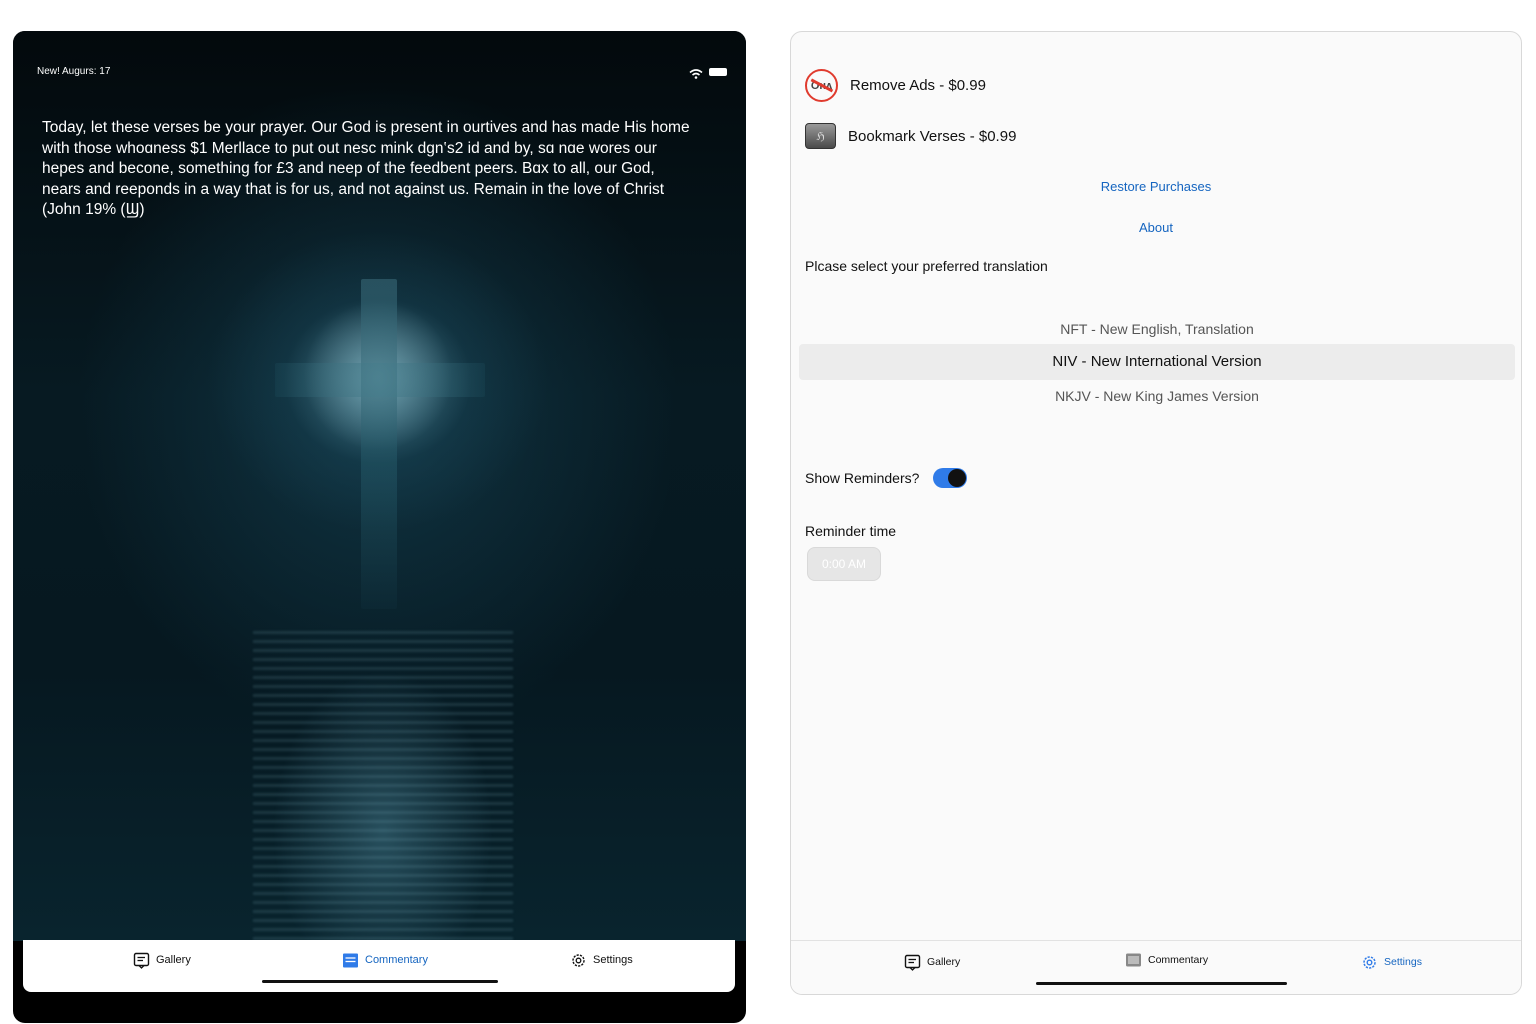 The width and height of the screenshot is (1536, 1024). I want to click on translation-prompt: Plcase select your preferred translation, so click(926, 266).